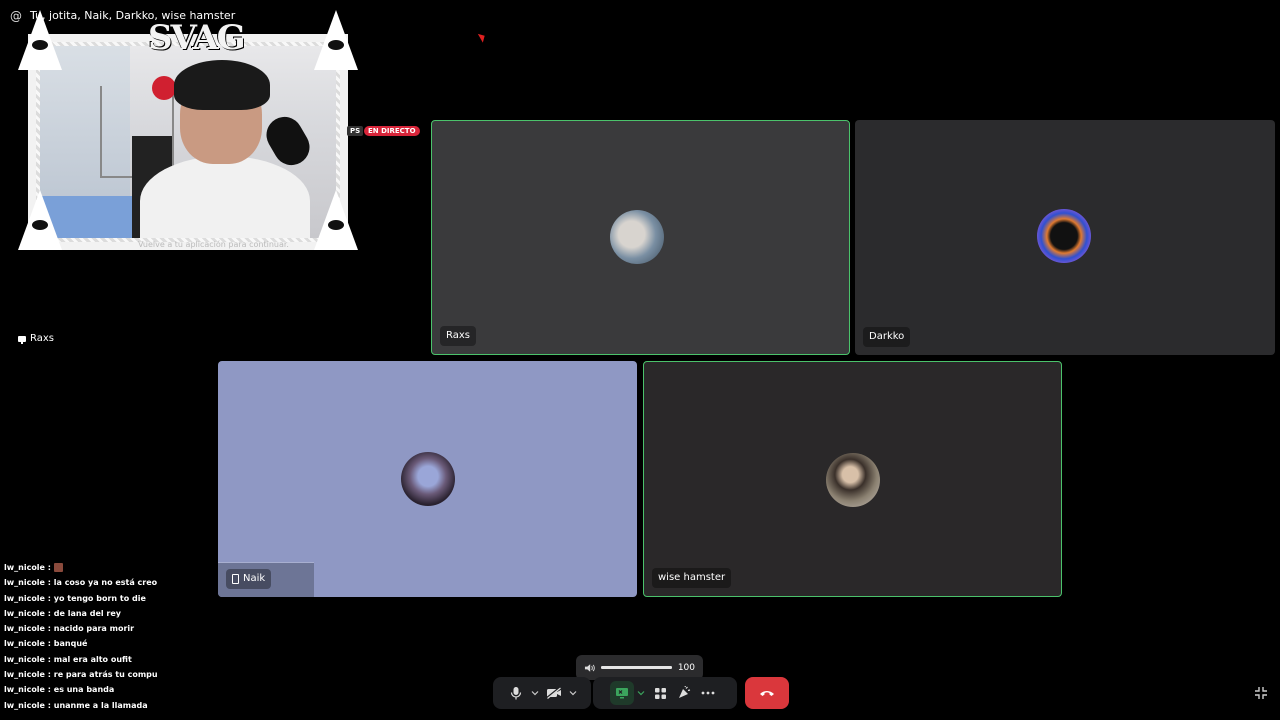 The height and width of the screenshot is (720, 1280). What do you see at coordinates (235, 579) in the screenshot?
I see `mobile-phone-icon` at bounding box center [235, 579].